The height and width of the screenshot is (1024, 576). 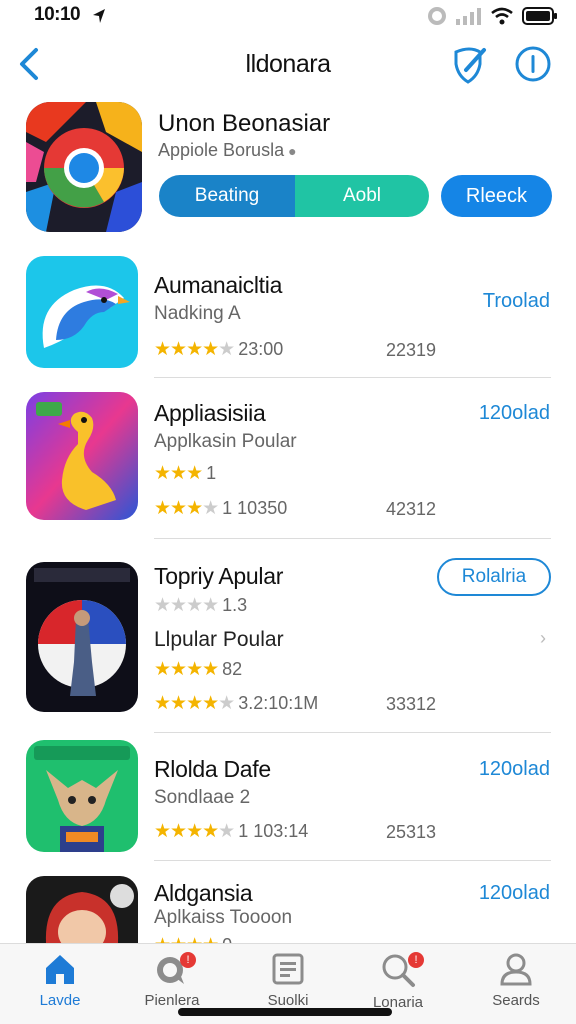 I want to click on app-title: Appliasisiia, so click(x=210, y=413).